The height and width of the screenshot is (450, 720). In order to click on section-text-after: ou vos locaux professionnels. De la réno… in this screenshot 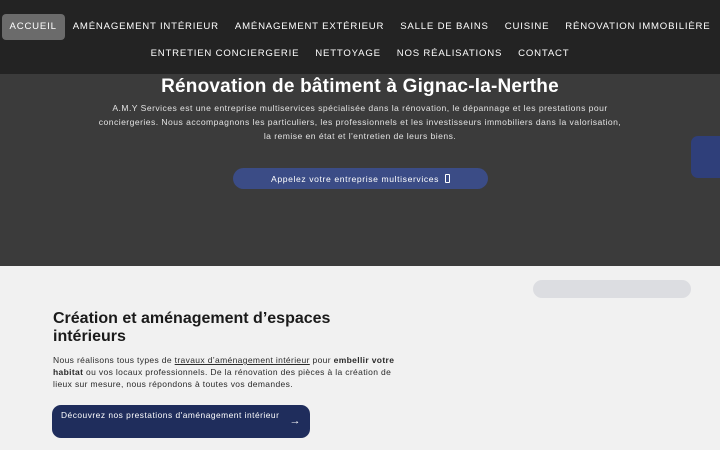, I will do `click(222, 378)`.